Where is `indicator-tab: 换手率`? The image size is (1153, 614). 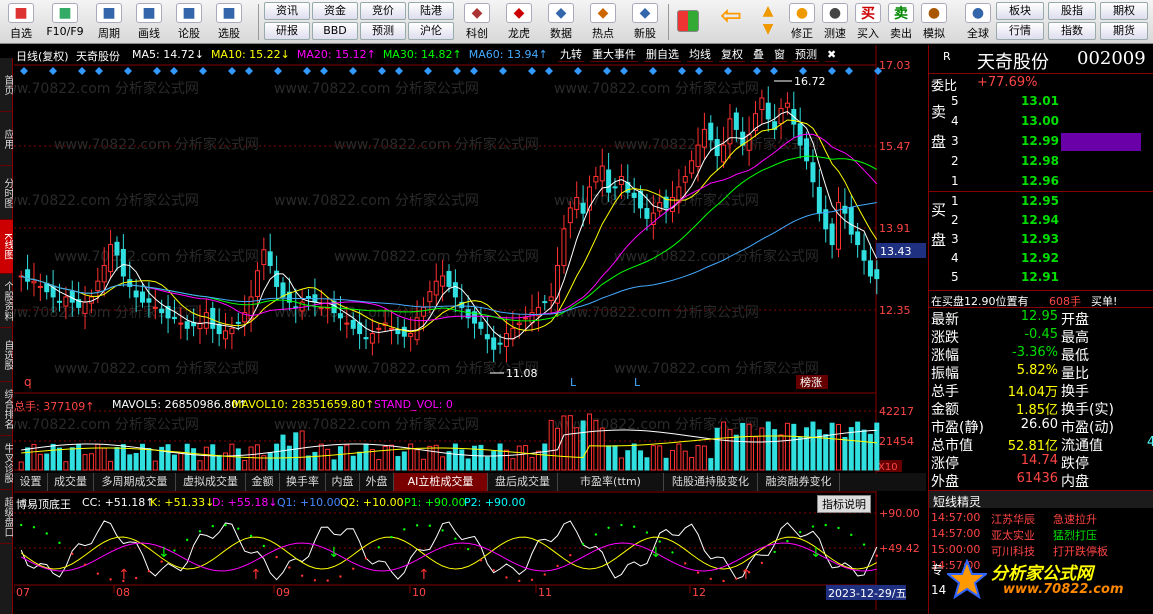 indicator-tab: 换手率 is located at coordinates (303, 482).